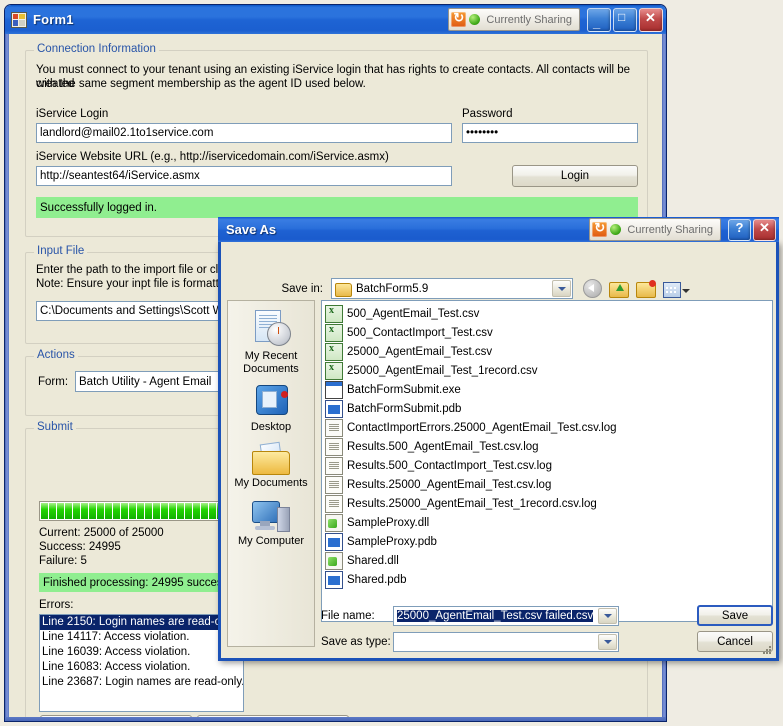 Image resolution: width=783 pixels, height=726 pixels. I want to click on save-in-label: Save in:, so click(302, 288).